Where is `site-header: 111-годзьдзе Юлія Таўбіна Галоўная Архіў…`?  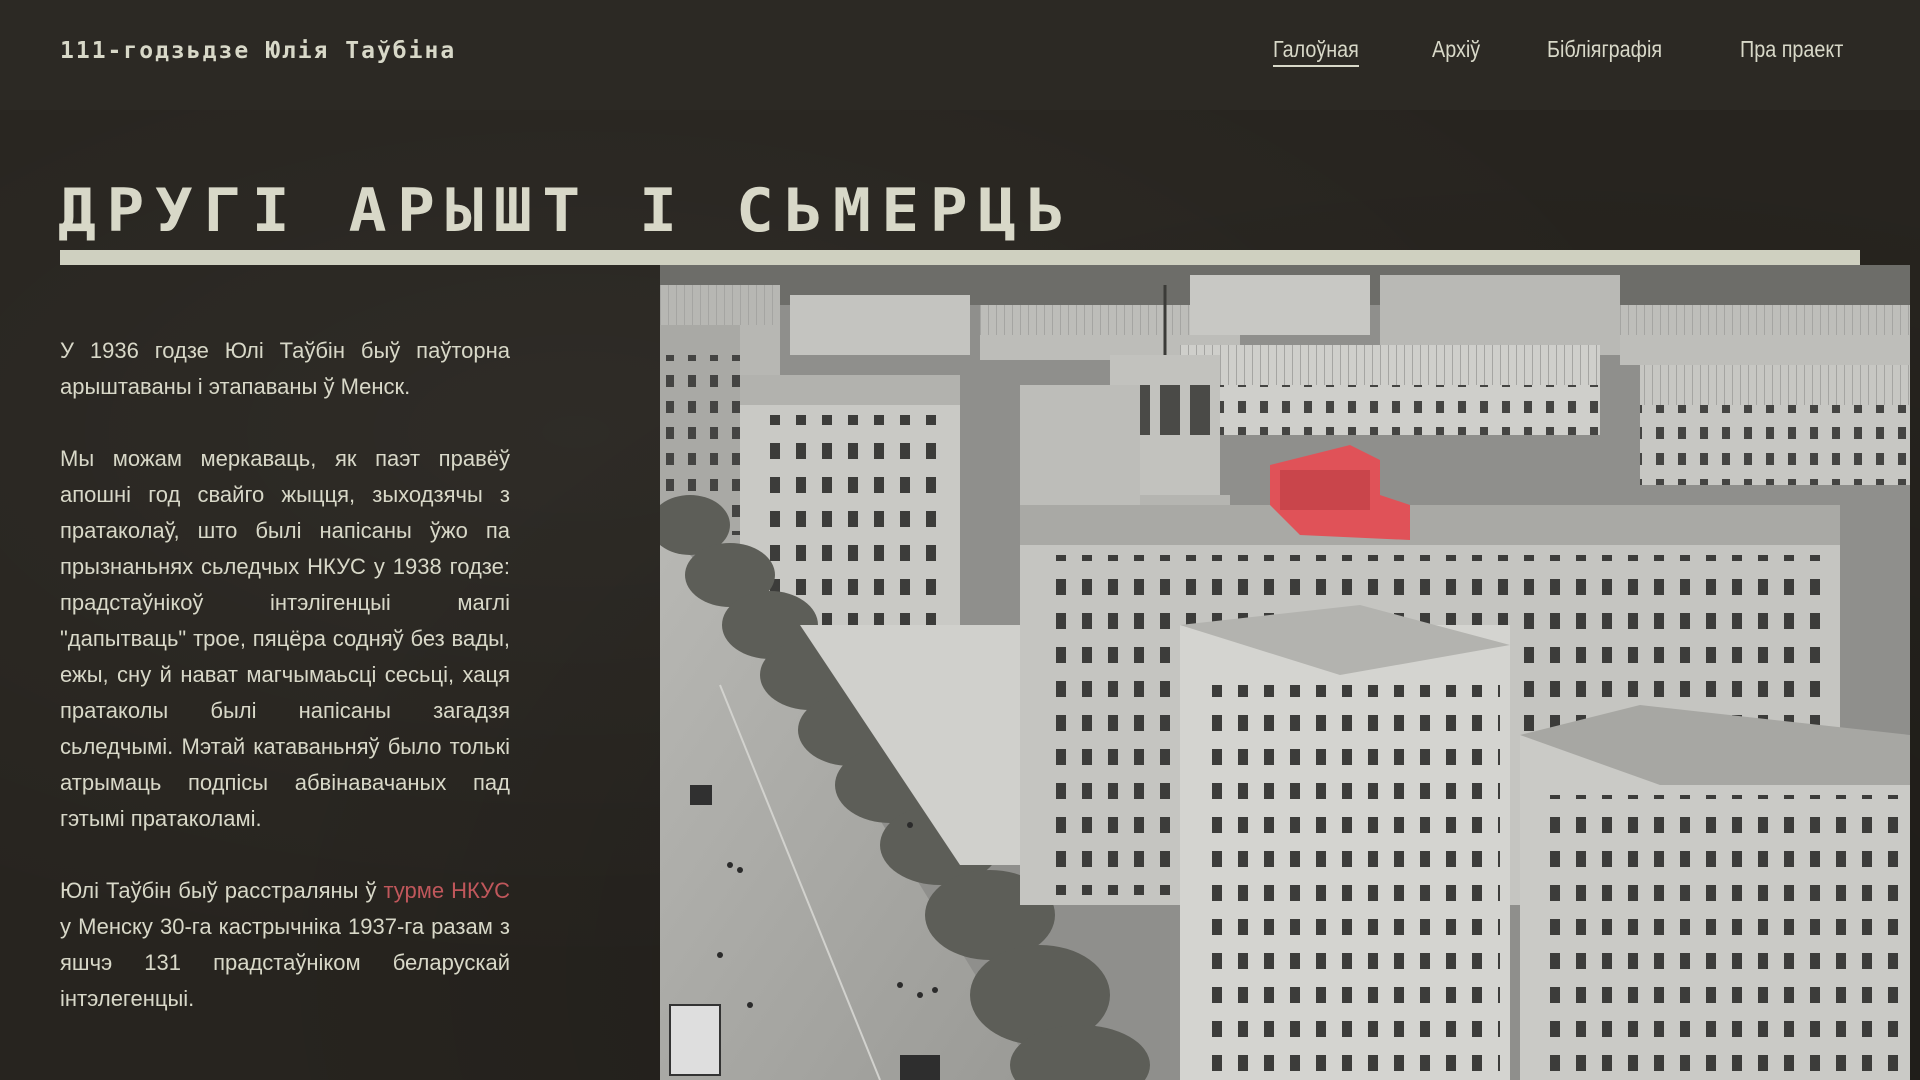 site-header: 111-годзьдзе Юлія Таўбіна Галоўная Архіў… is located at coordinates (960, 55).